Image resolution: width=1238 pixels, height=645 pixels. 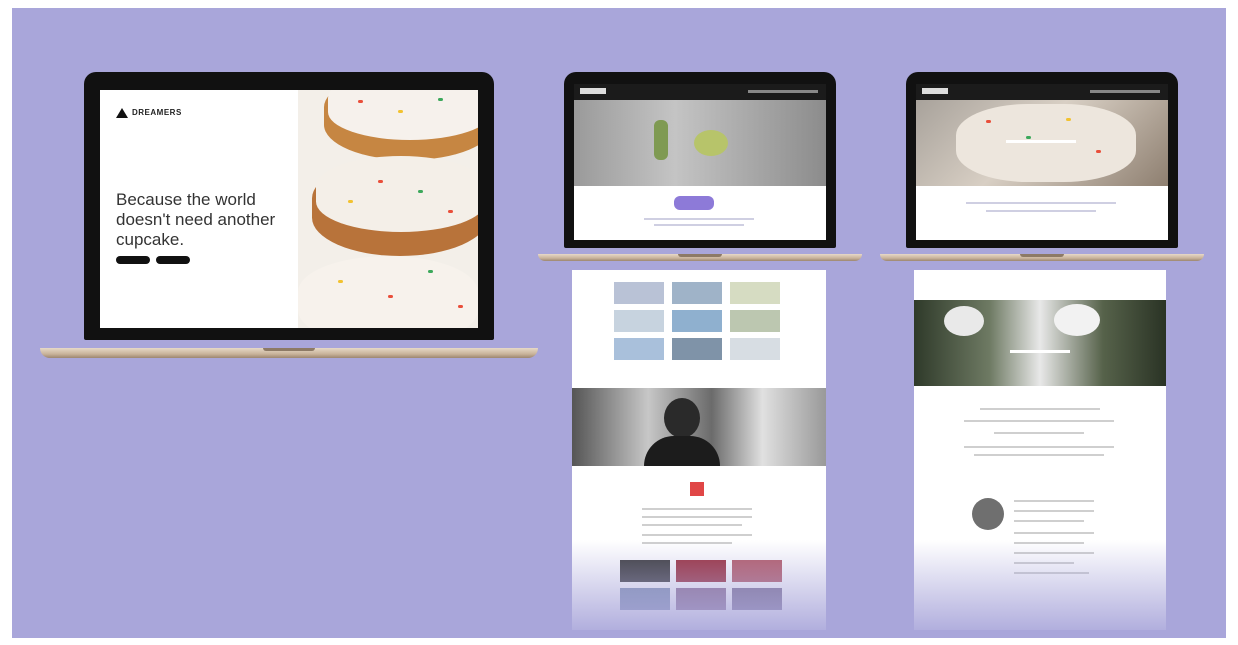 What do you see at coordinates (682, 418) in the screenshot?
I see `portrait-head` at bounding box center [682, 418].